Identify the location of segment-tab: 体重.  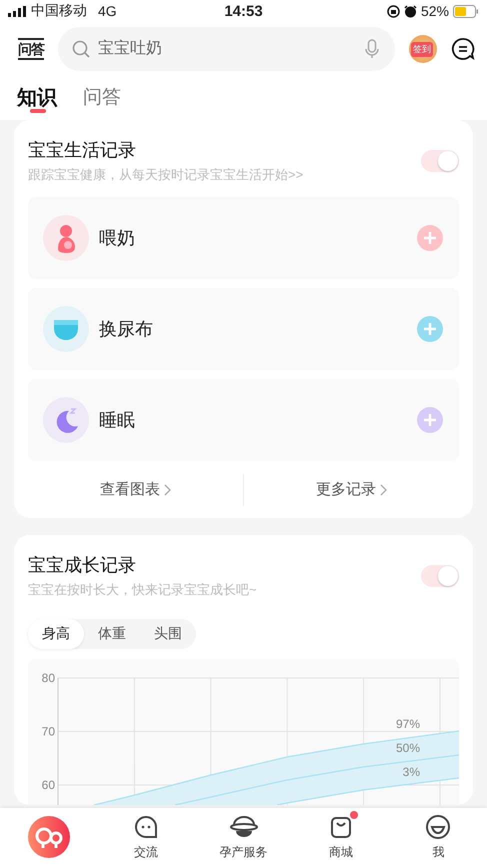
(112, 634).